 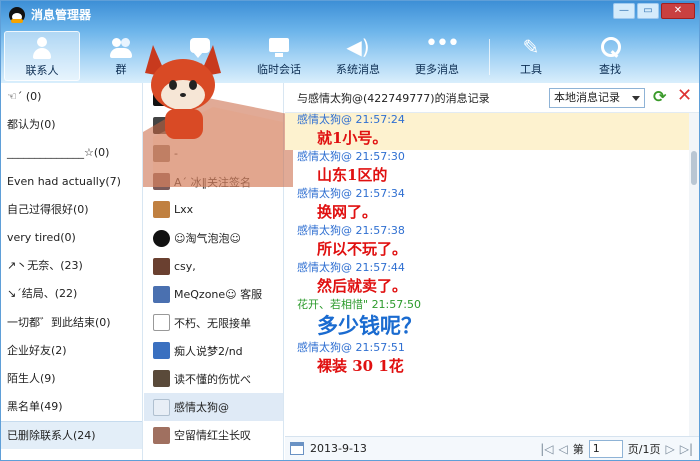 What do you see at coordinates (487, 279) in the screenshot?
I see `message-item: 感情太狗@ 21:57:44 然后就卖了。` at bounding box center [487, 279].